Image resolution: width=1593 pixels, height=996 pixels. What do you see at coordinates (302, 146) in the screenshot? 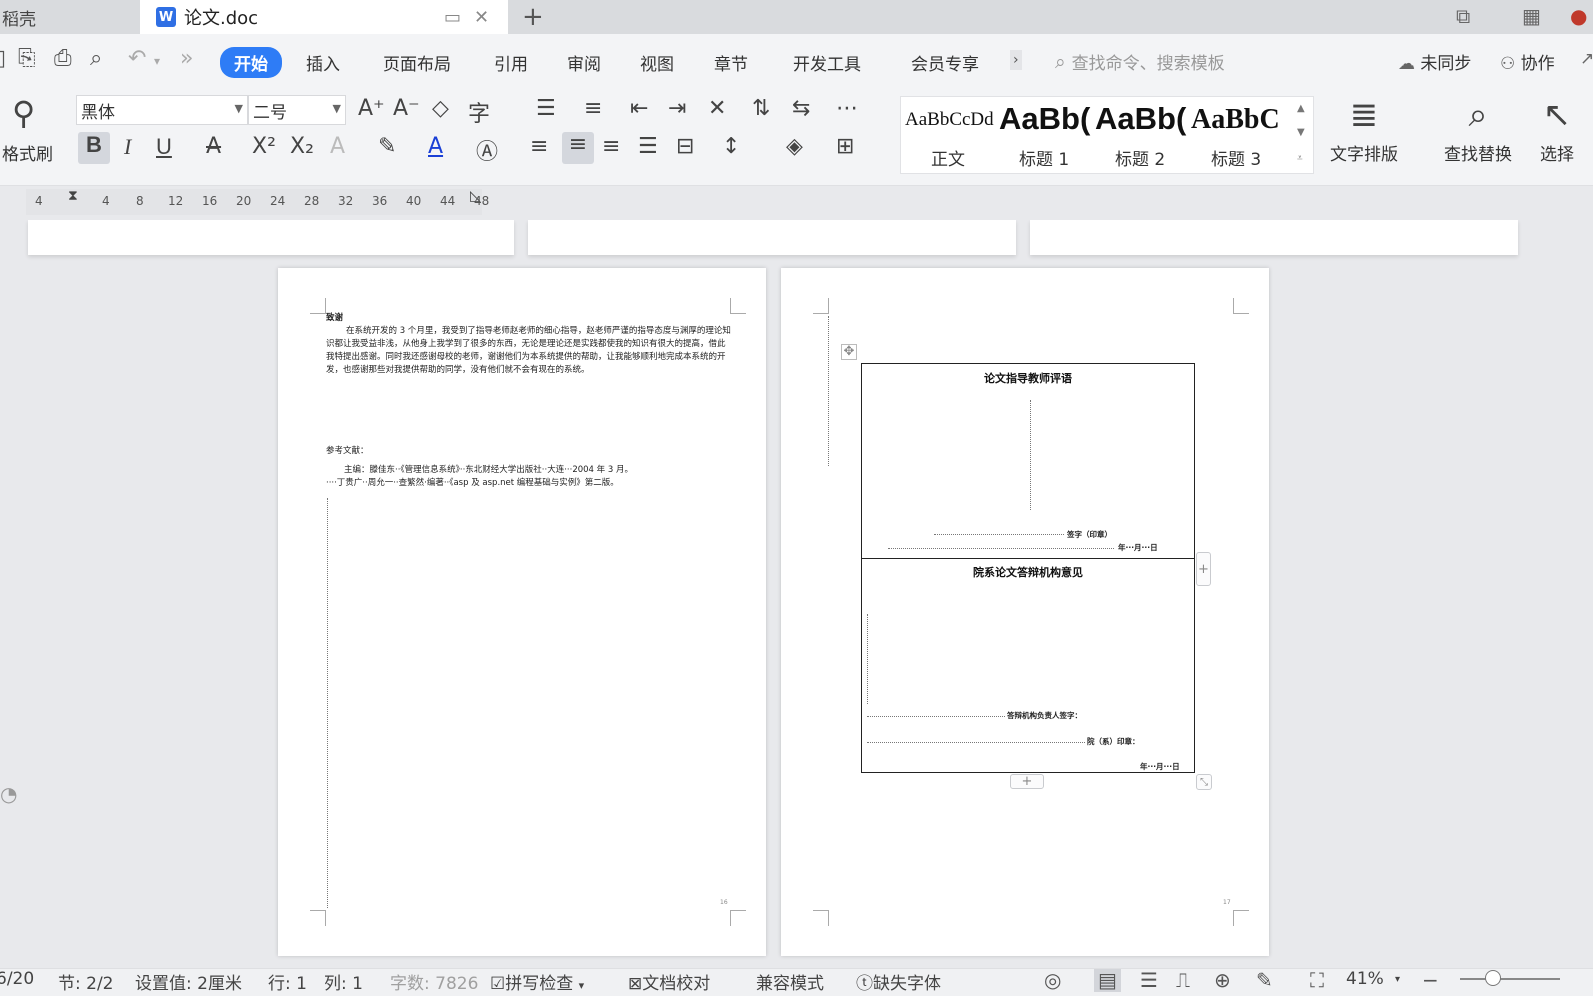
I see `subscript-icon: X₂` at bounding box center [302, 146].